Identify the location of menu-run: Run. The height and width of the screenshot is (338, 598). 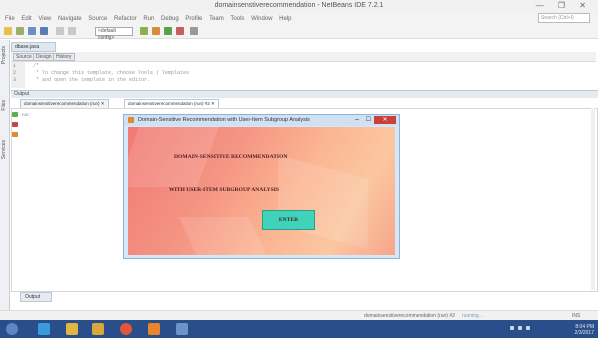
(148, 19).